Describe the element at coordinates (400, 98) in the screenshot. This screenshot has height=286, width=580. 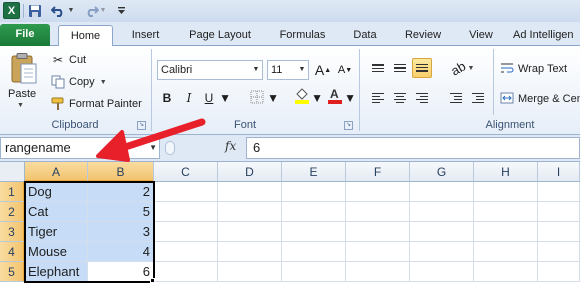
I see `align-center-button` at that location.